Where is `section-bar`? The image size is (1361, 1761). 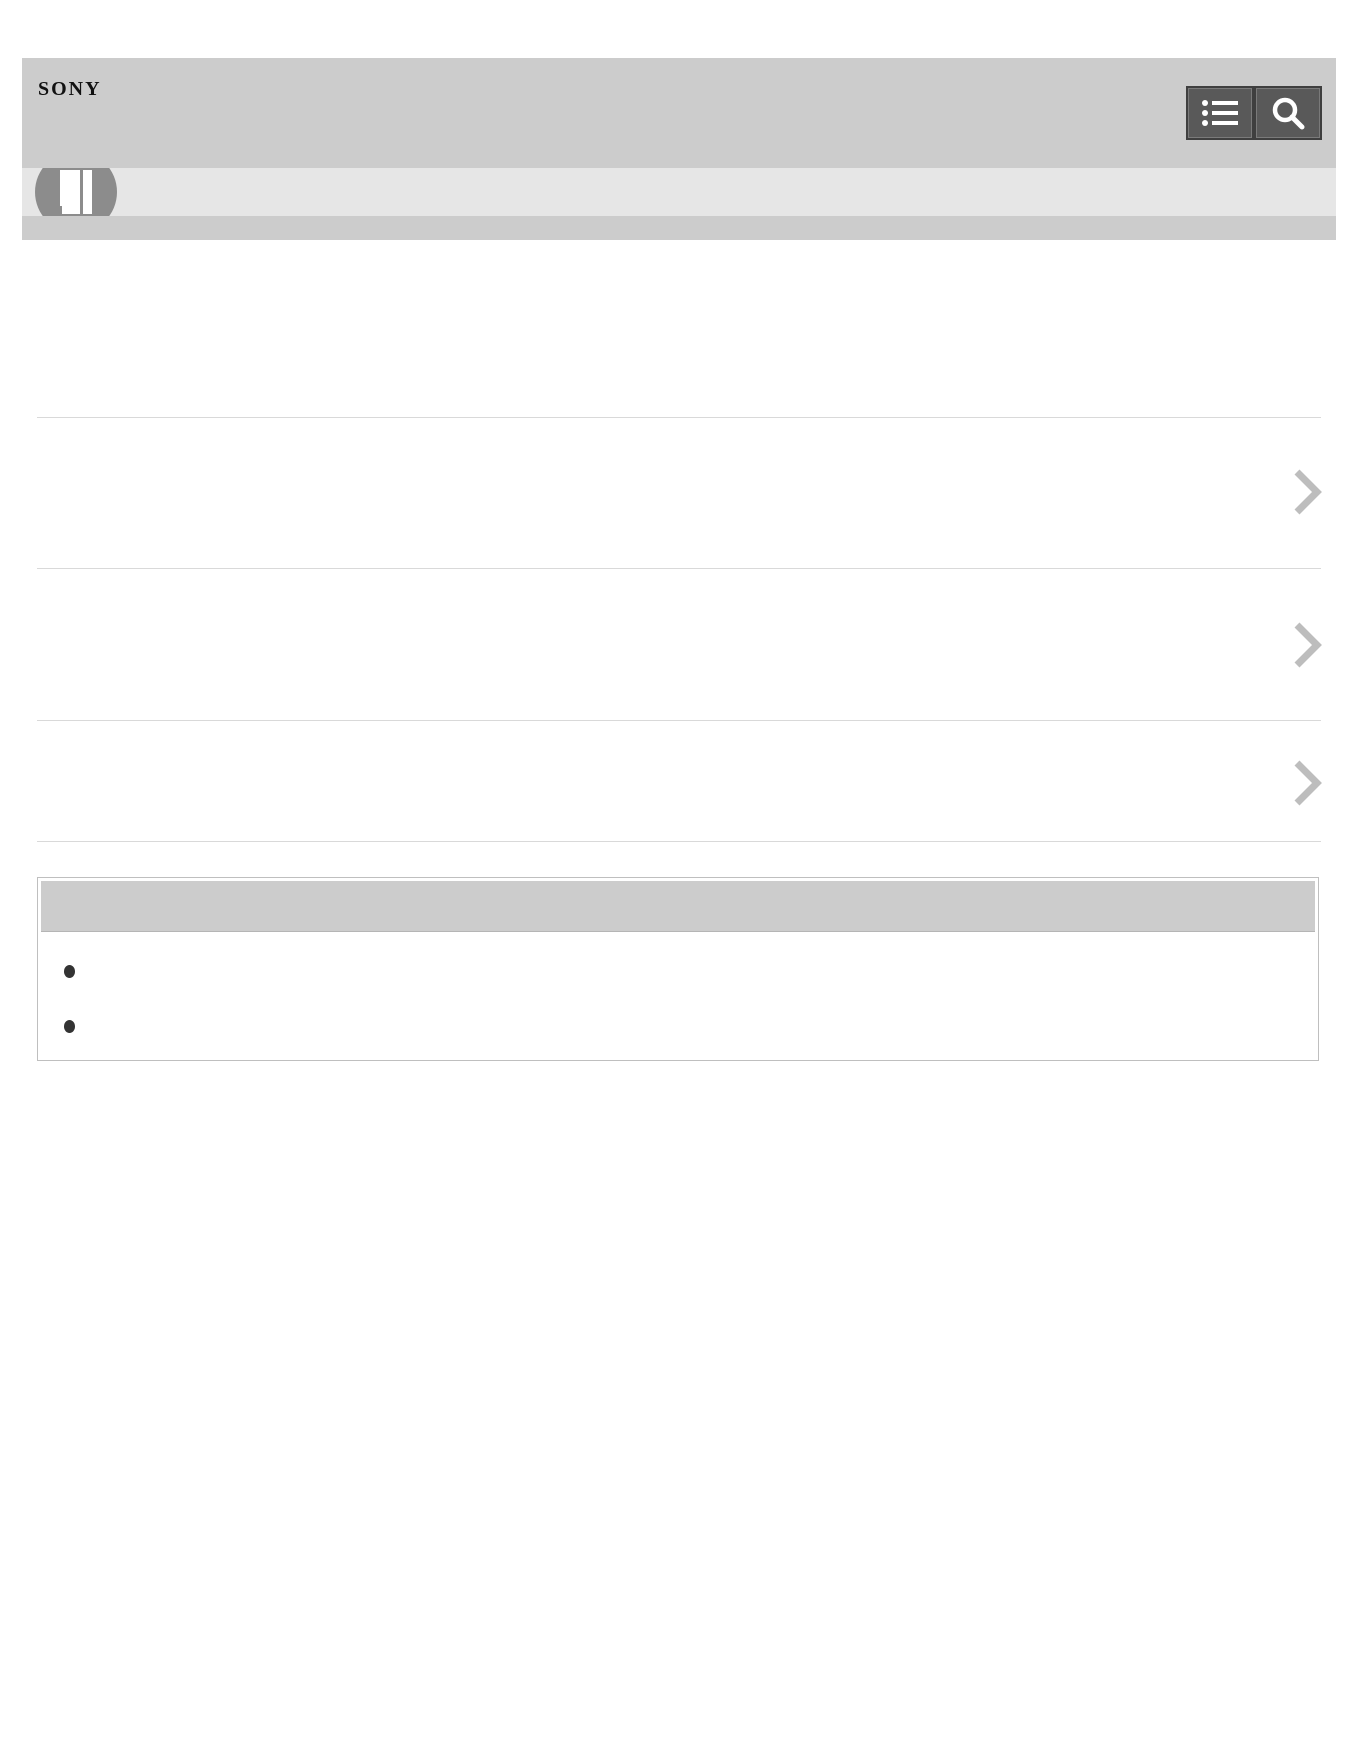
section-bar is located at coordinates (679, 192).